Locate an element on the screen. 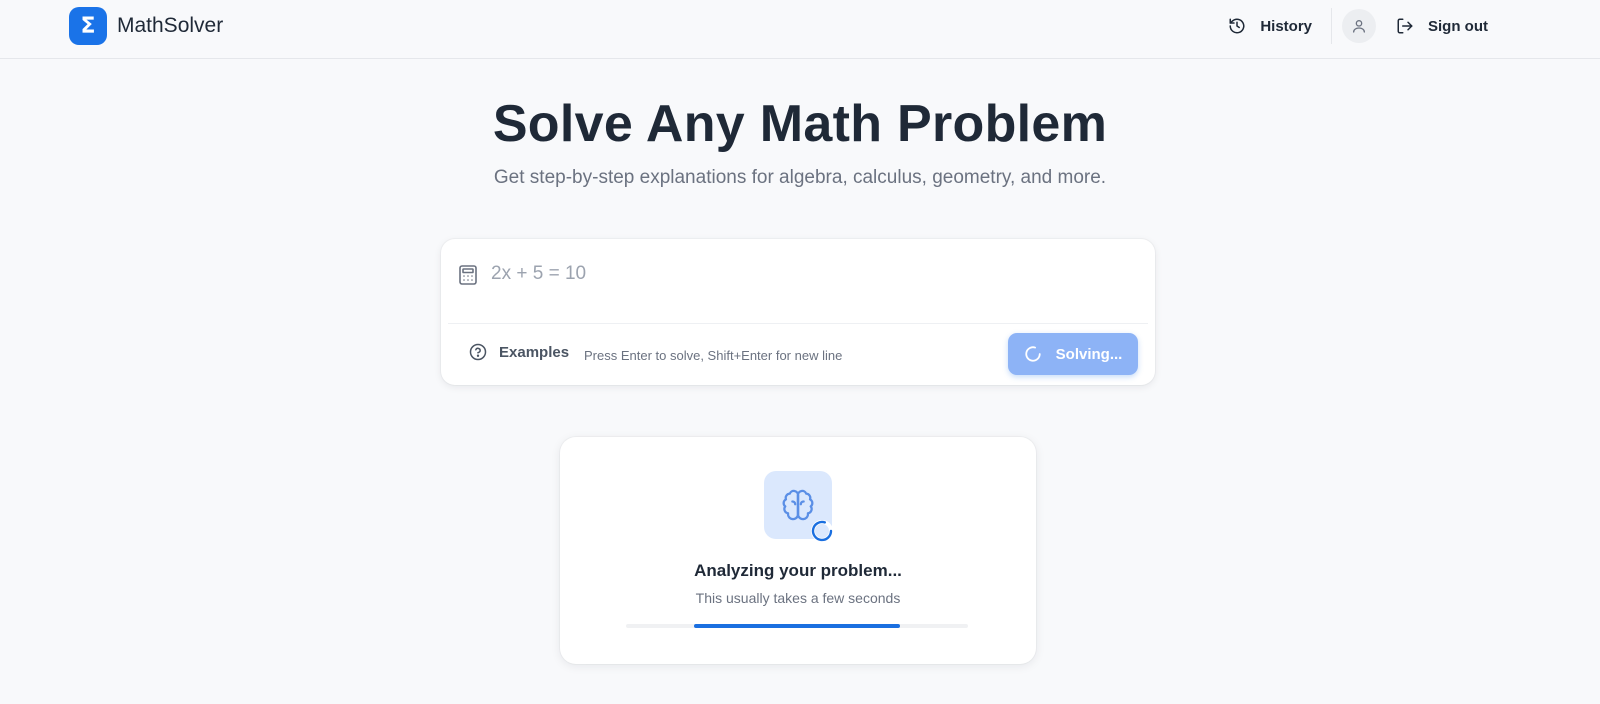 The height and width of the screenshot is (704, 1600). help-circle-icon is located at coordinates (478, 352).